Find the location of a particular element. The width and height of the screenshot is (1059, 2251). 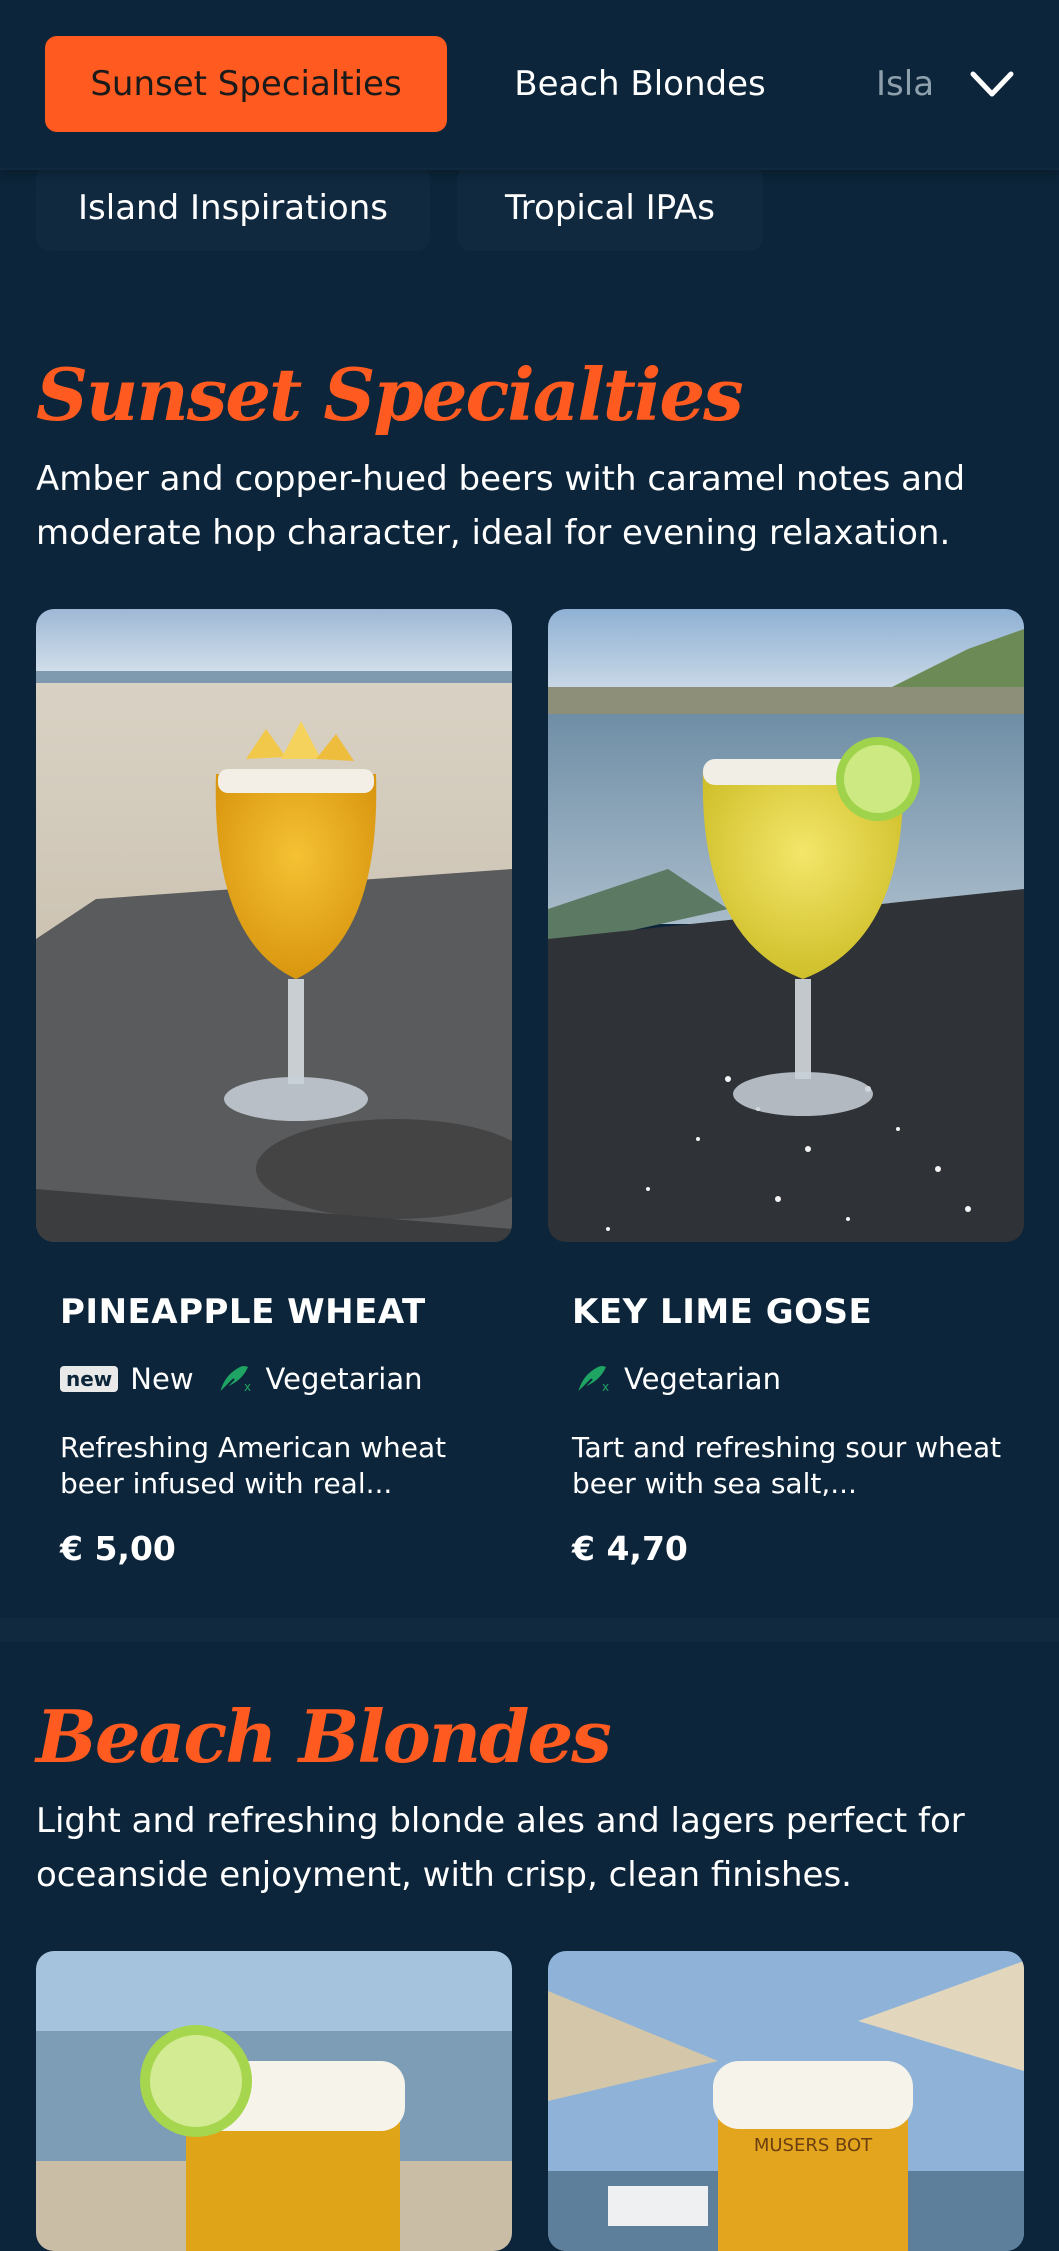

item-badges: new New x Vegetarian is located at coordinates (241, 1379).